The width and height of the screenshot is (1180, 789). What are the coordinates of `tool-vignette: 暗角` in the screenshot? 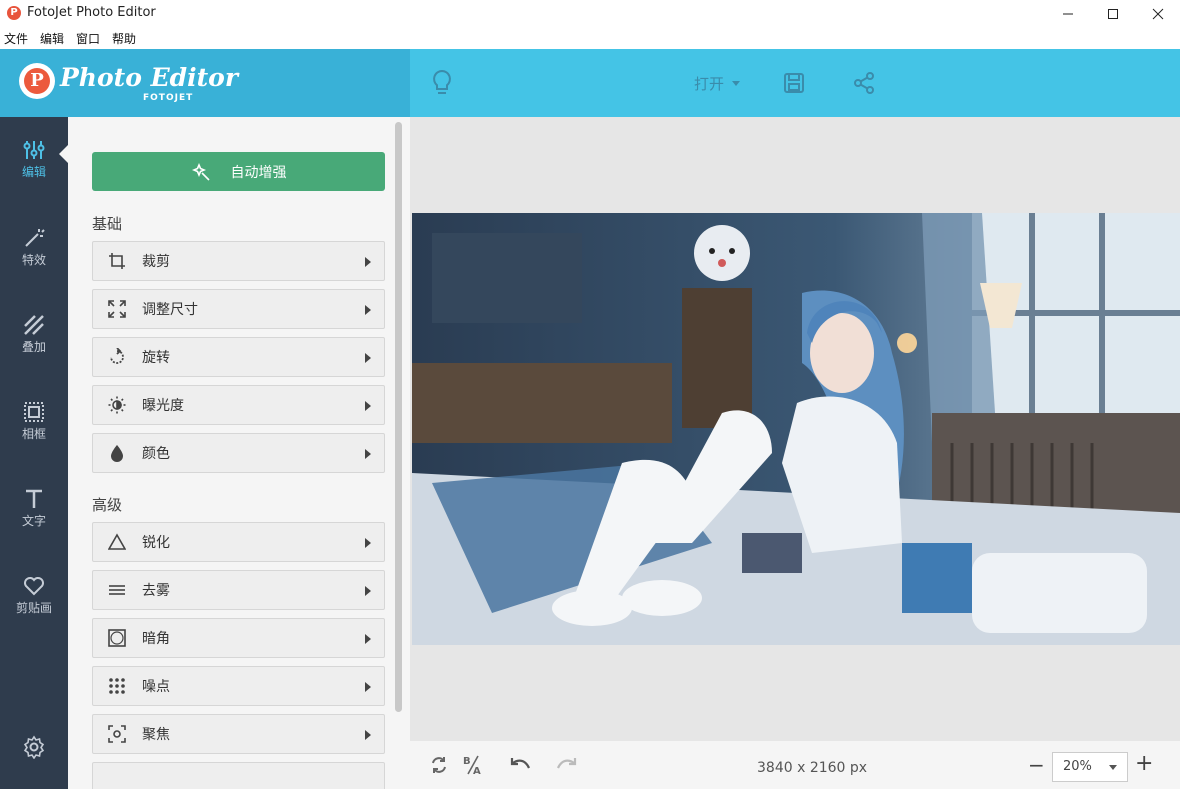 It's located at (238, 638).